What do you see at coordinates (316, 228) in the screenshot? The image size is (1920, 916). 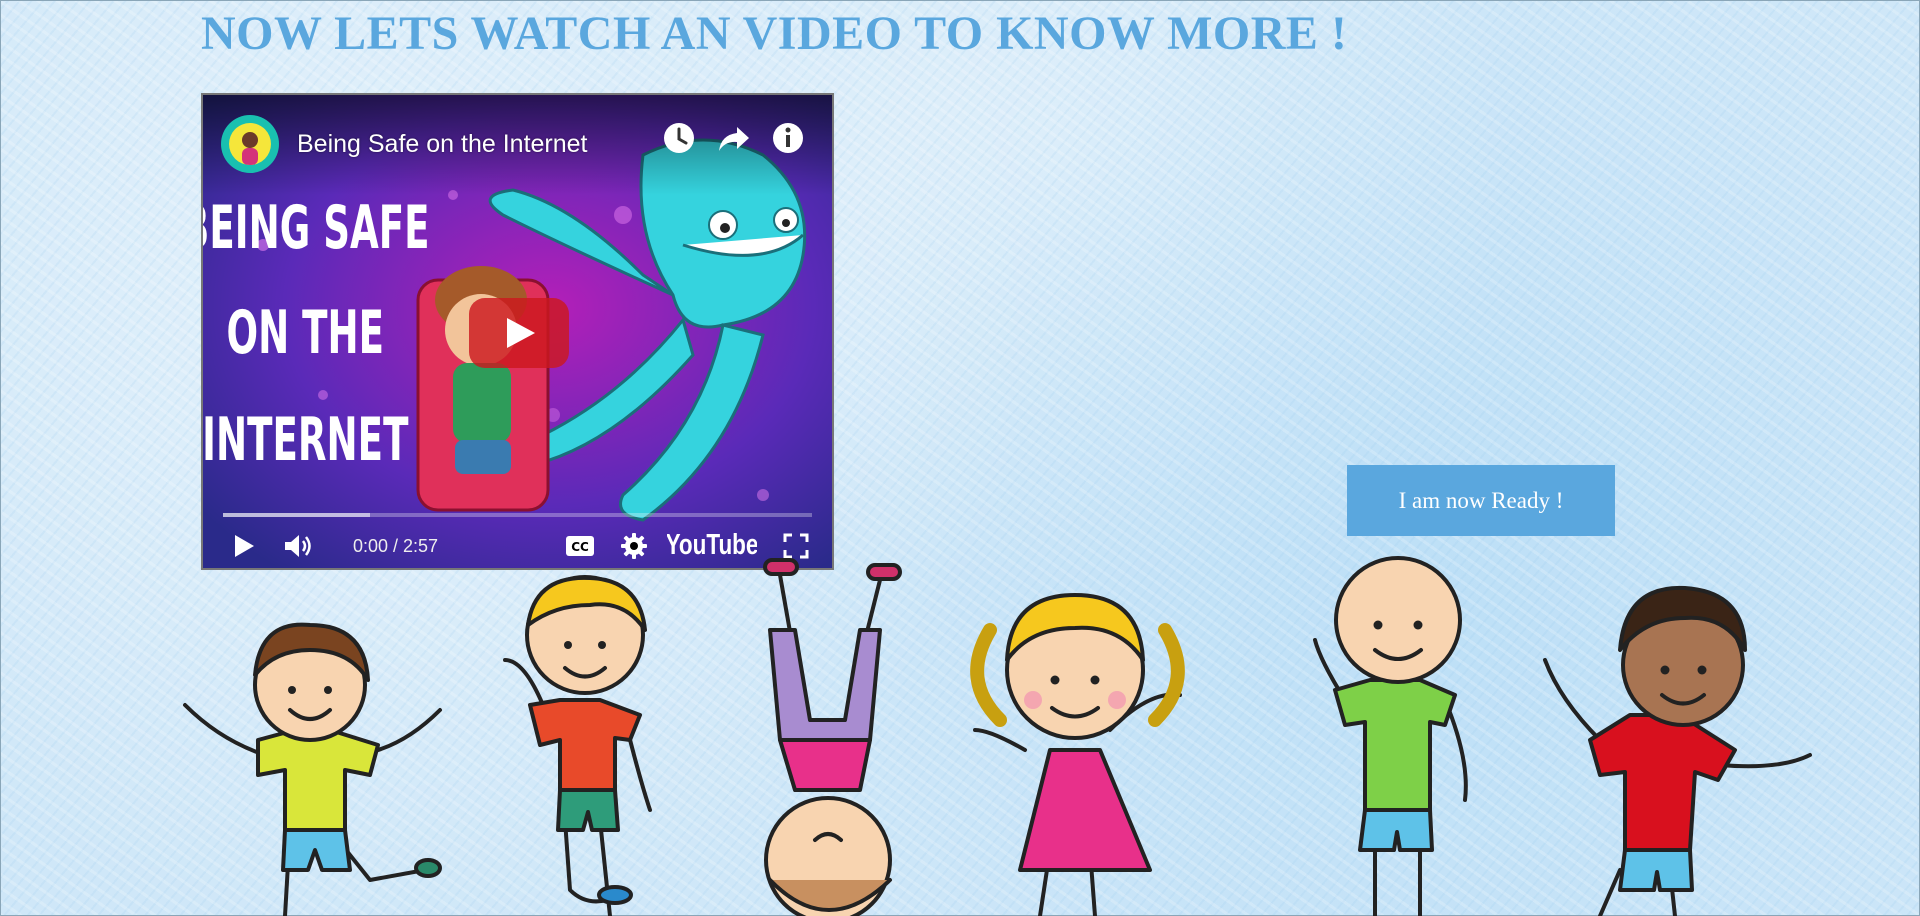 I see `svg-text: BEING SAFE` at bounding box center [316, 228].